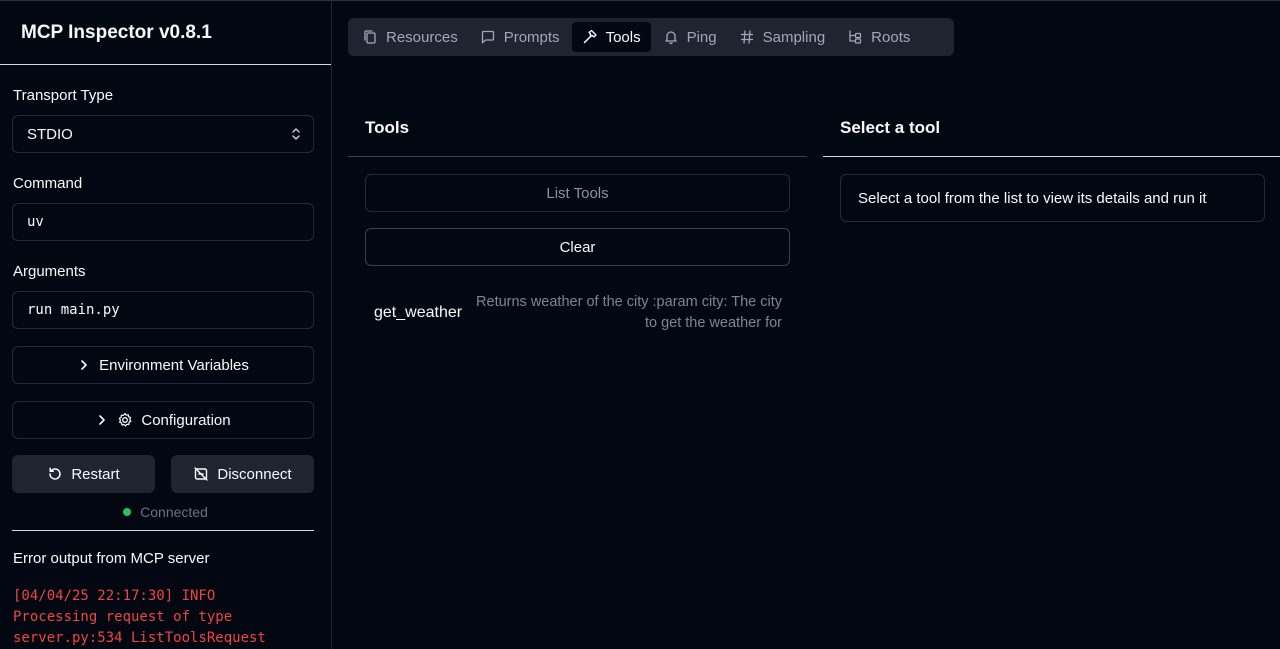 Image resolution: width=1280 pixels, height=649 pixels. I want to click on copy-icon, so click(370, 37).